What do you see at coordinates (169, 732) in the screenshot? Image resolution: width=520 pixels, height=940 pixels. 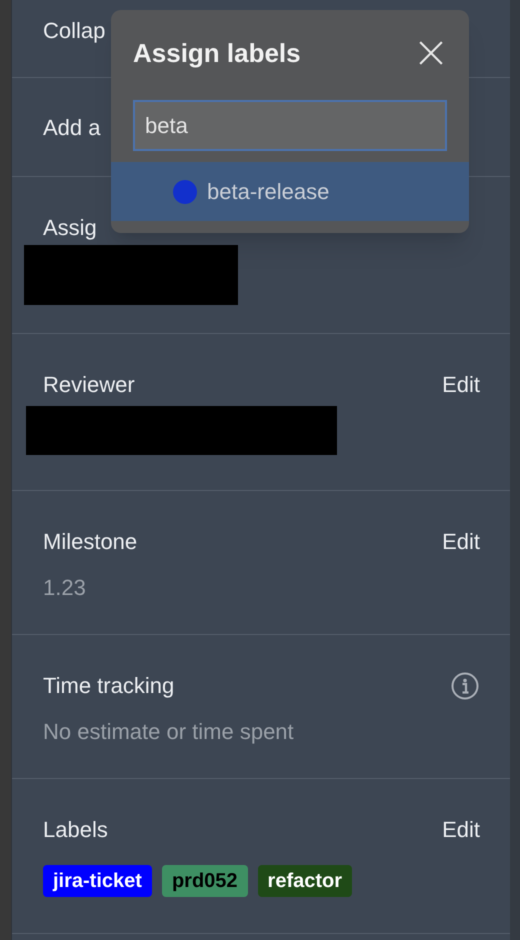 I see `section-value: No estimate or time spent` at bounding box center [169, 732].